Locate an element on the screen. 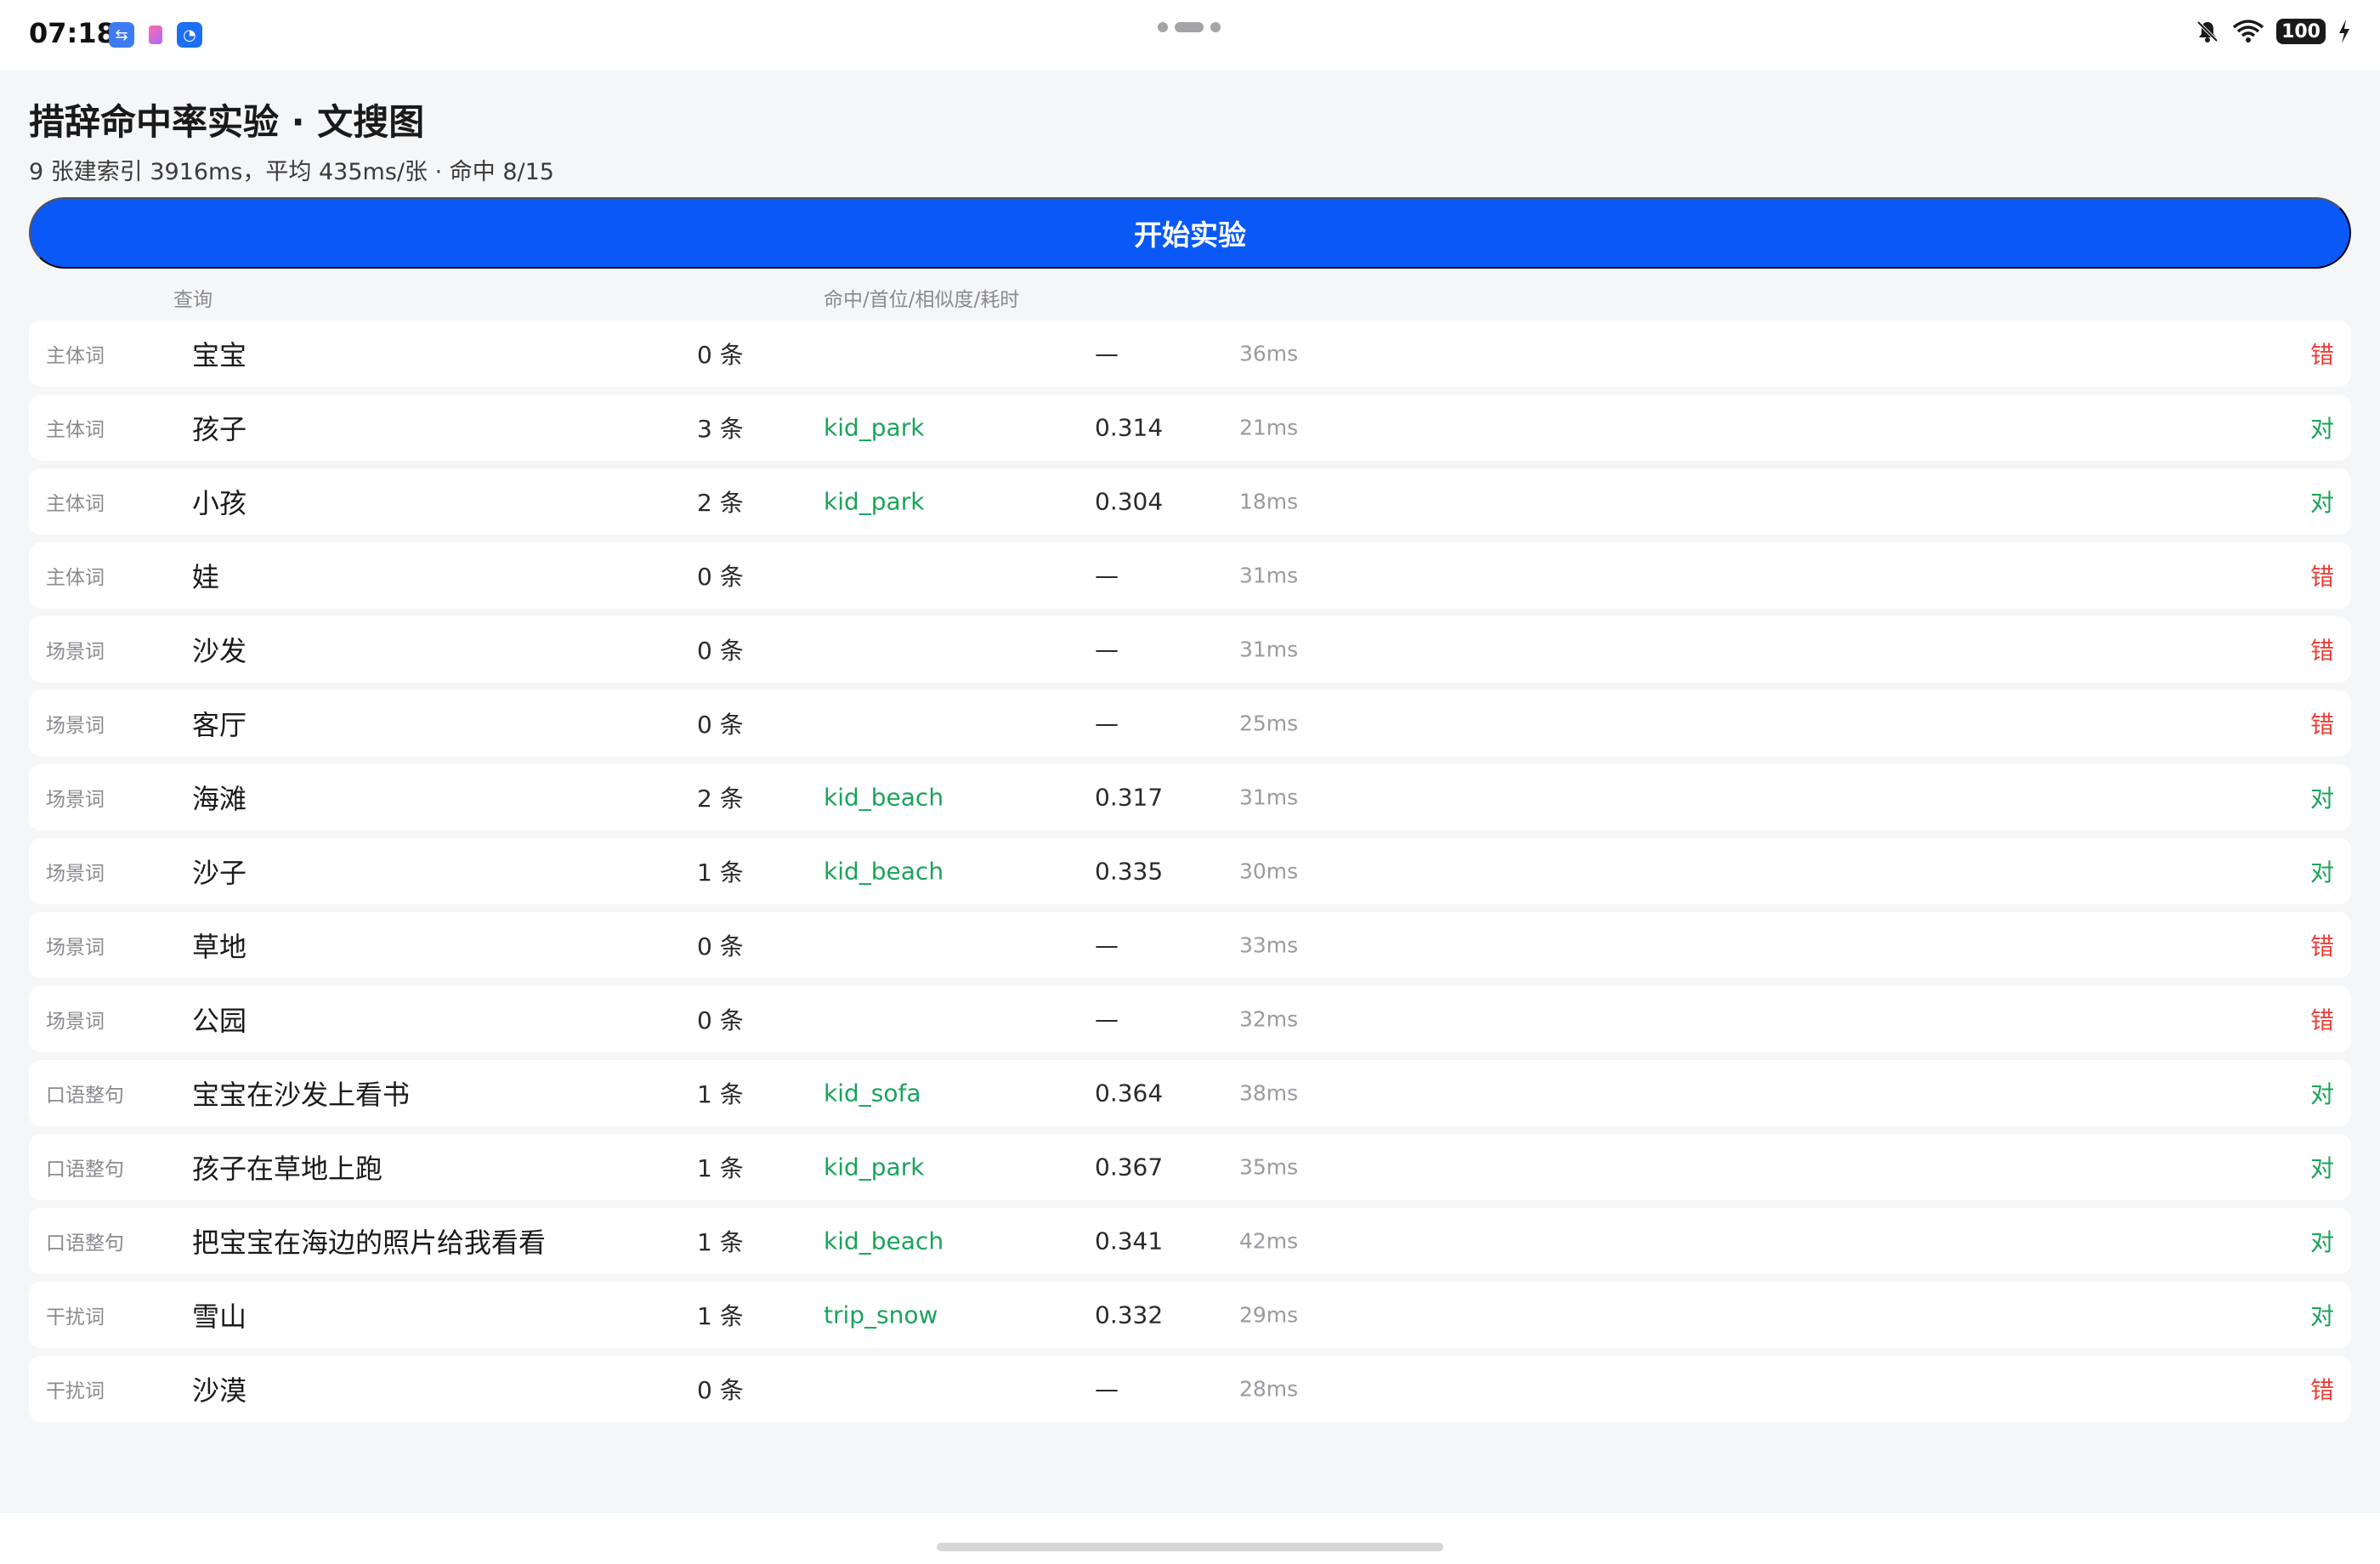 This screenshot has height=1564, width=2380. table-row: 场景词 客厅 0 条 — 25ms 错 is located at coordinates (1190, 723).